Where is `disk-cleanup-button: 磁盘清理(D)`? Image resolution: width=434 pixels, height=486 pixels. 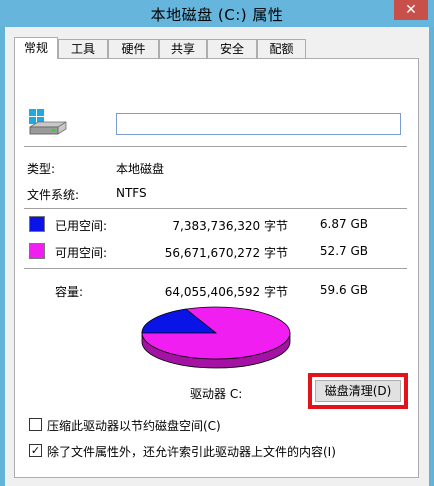 disk-cleanup-button: 磁盘清理(D) is located at coordinates (358, 391).